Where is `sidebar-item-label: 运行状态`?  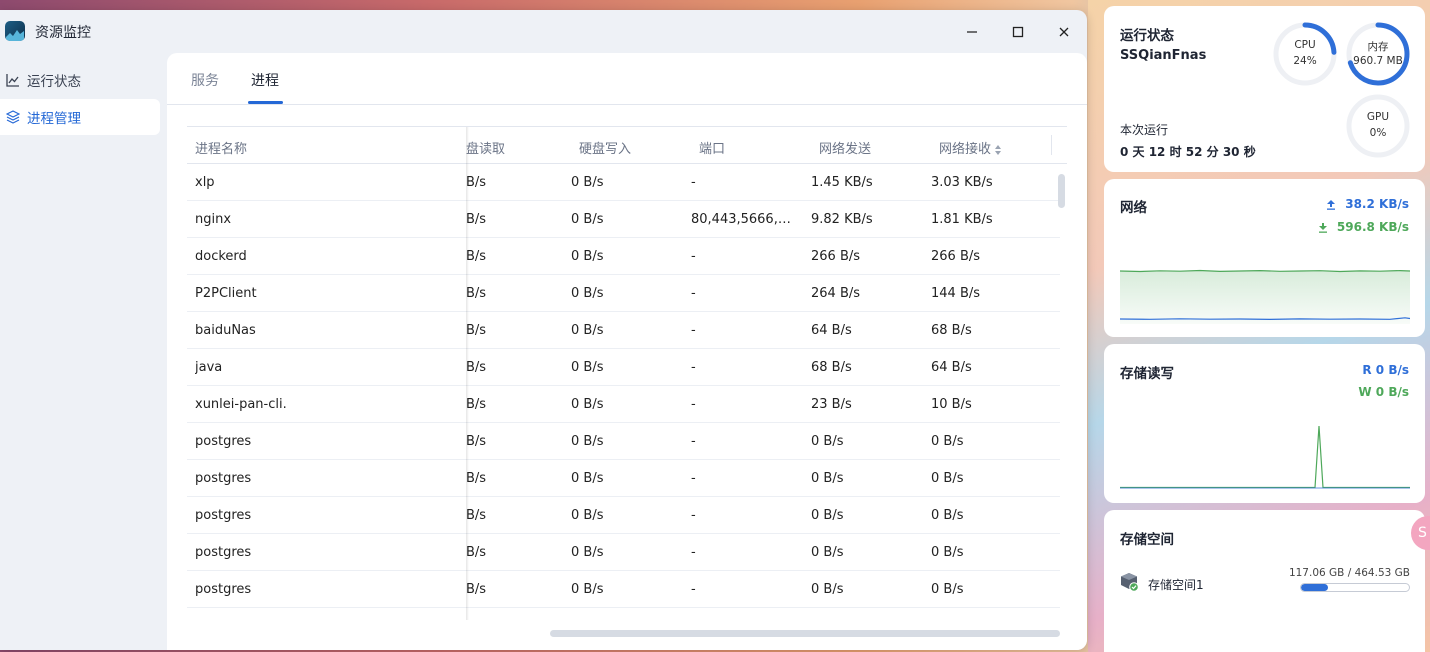
sidebar-item-label: 运行状态 is located at coordinates (54, 82).